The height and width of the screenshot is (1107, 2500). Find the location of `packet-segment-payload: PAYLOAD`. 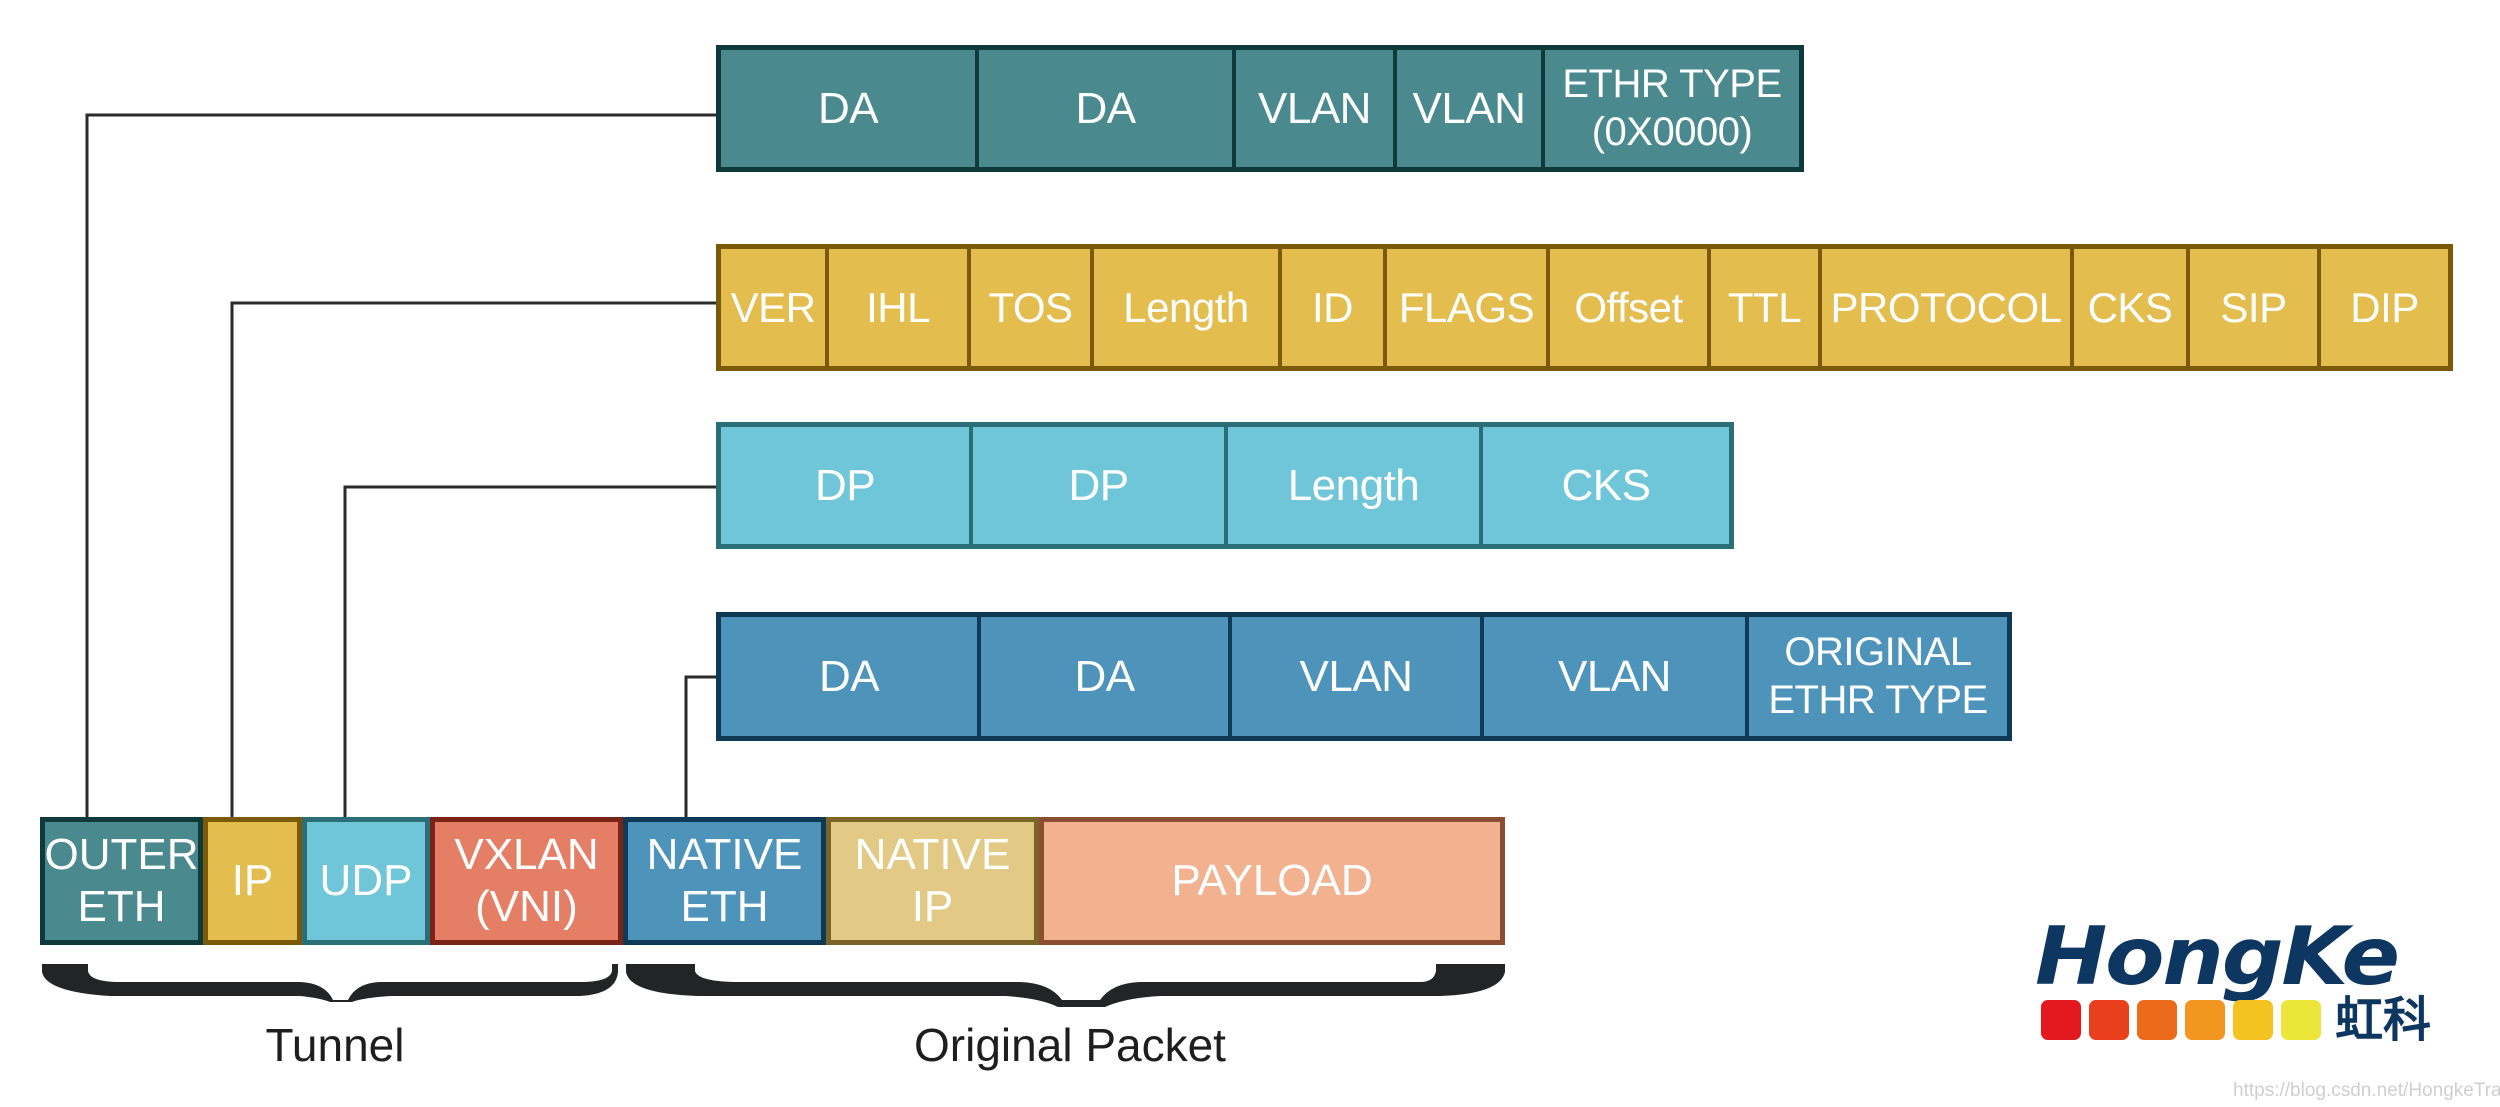

packet-segment-payload: PAYLOAD is located at coordinates (1272, 881).